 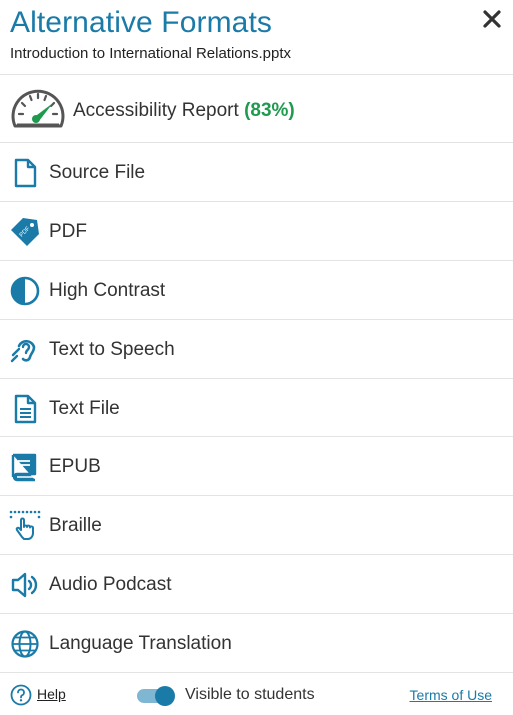 I want to click on format-label: PDF, so click(x=68, y=231).